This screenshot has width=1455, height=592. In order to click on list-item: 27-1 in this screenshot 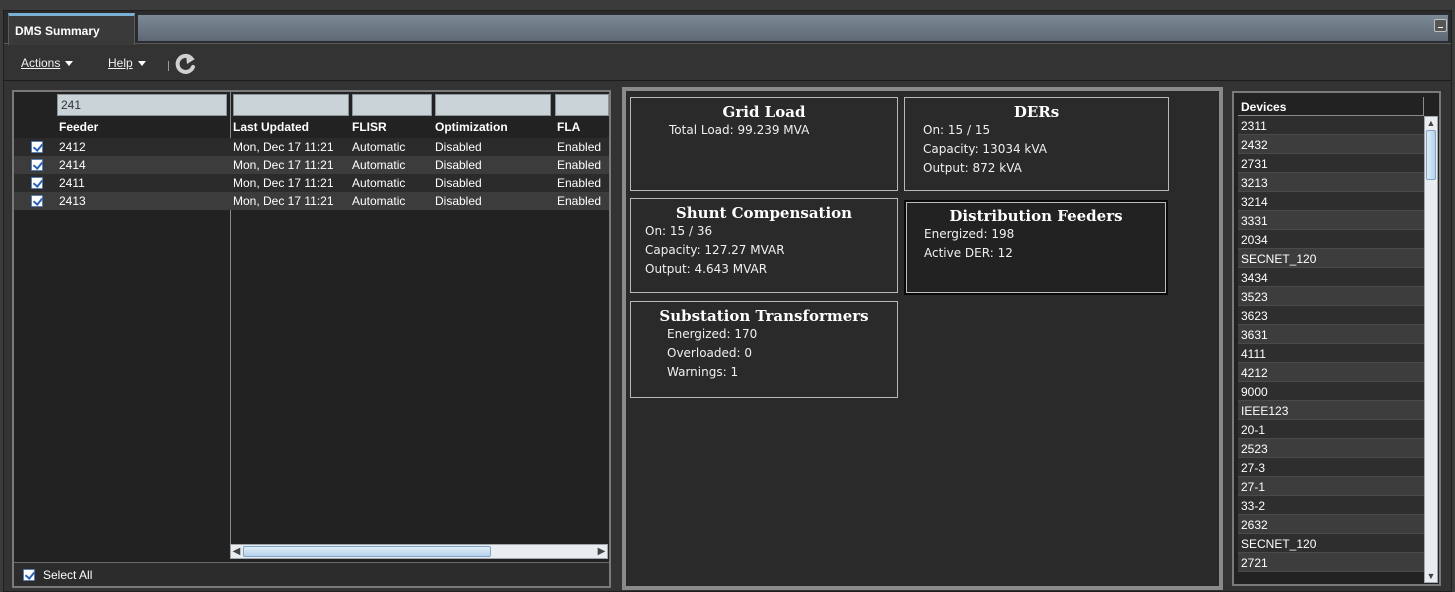, I will do `click(1331, 486)`.